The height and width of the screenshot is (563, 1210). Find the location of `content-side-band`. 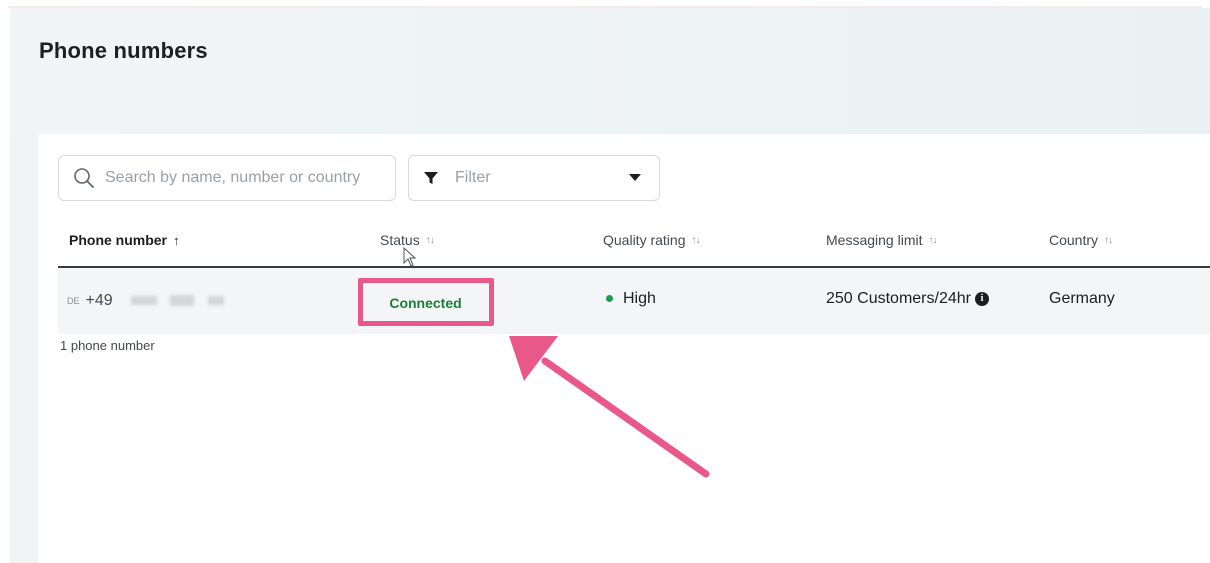

content-side-band is located at coordinates (24, 348).